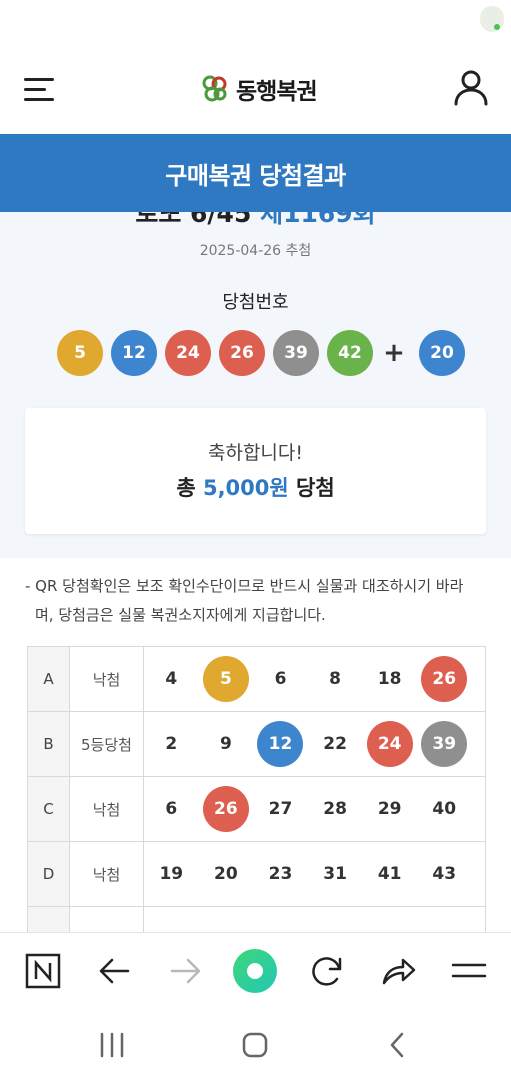  I want to click on round-title: 로또 6/45 제1169회, so click(255, 221).